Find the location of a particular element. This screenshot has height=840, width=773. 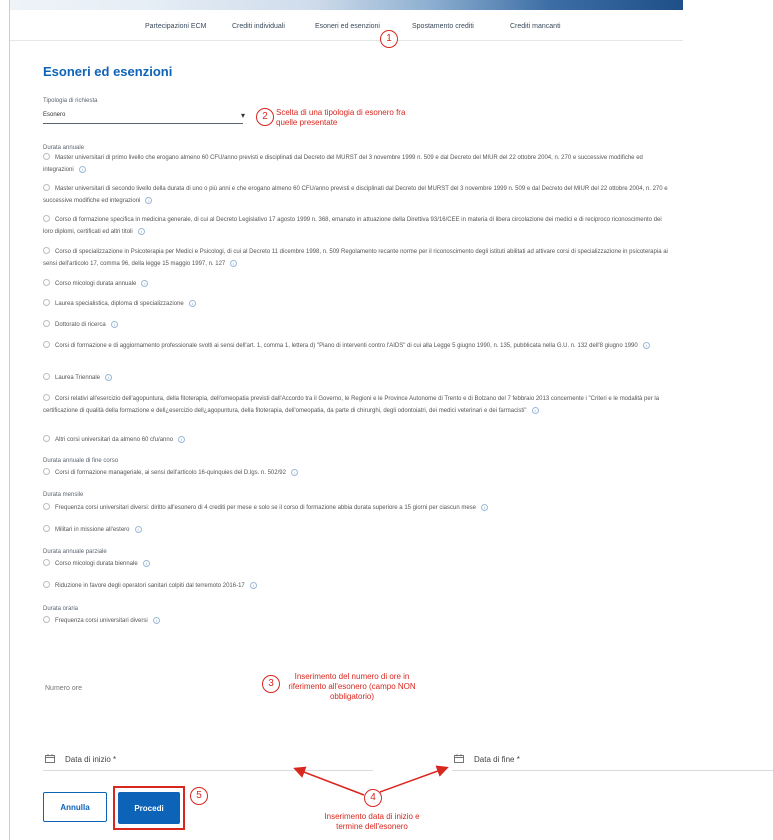

annotation-arrows is located at coordinates (371, 780).